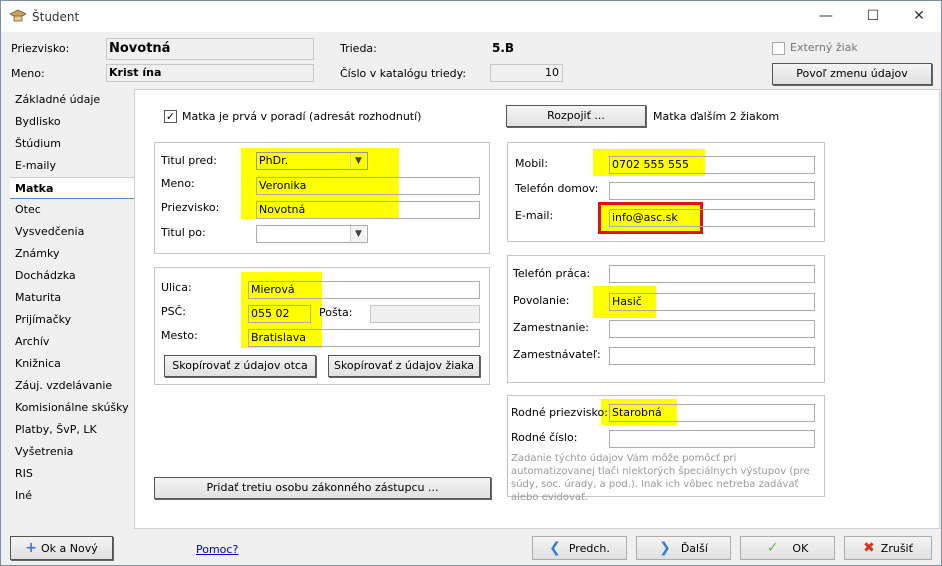 Image resolution: width=942 pixels, height=566 pixels. Describe the element at coordinates (589, 548) in the screenshot. I see `predch-label: Predch.` at that location.